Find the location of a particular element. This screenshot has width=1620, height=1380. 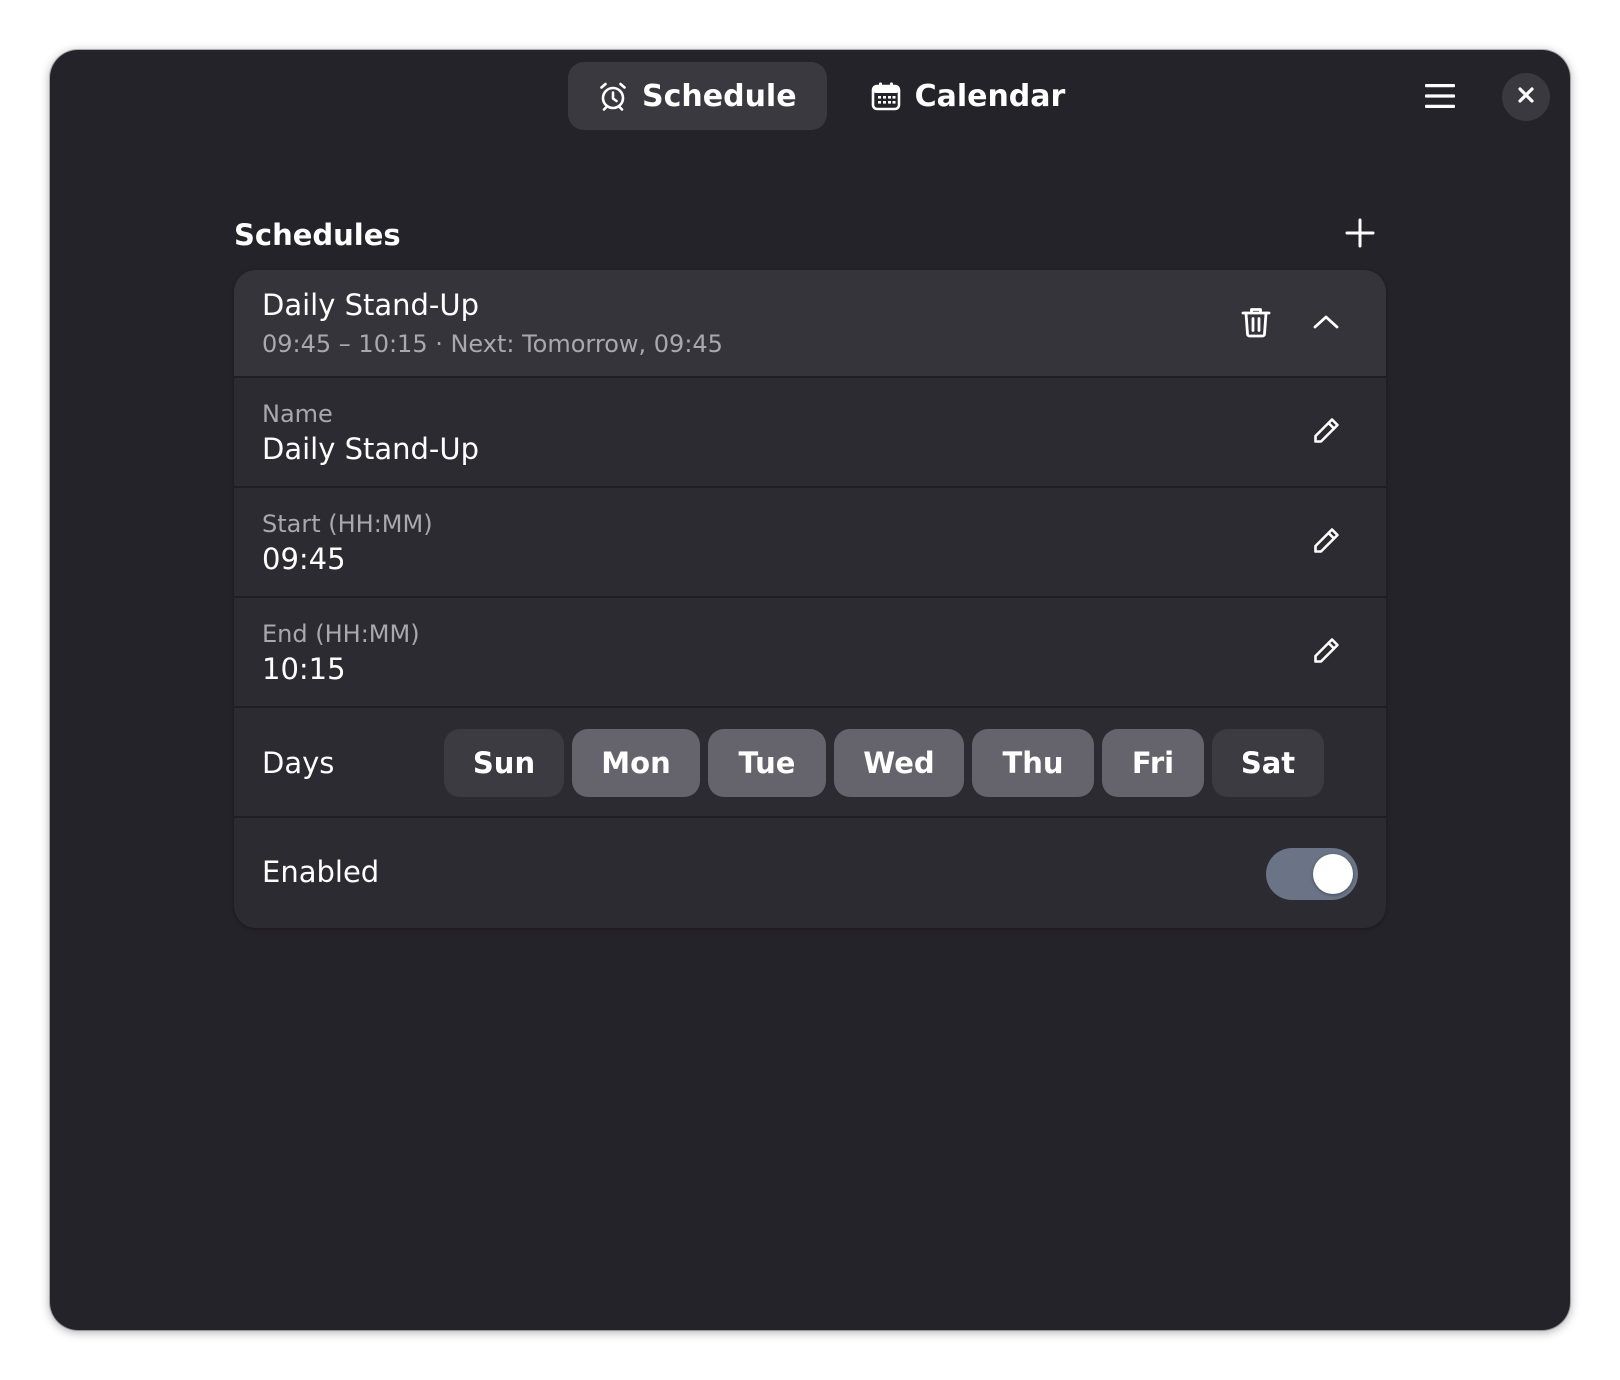

schedule-title: Daily Stand-Up is located at coordinates (371, 305).